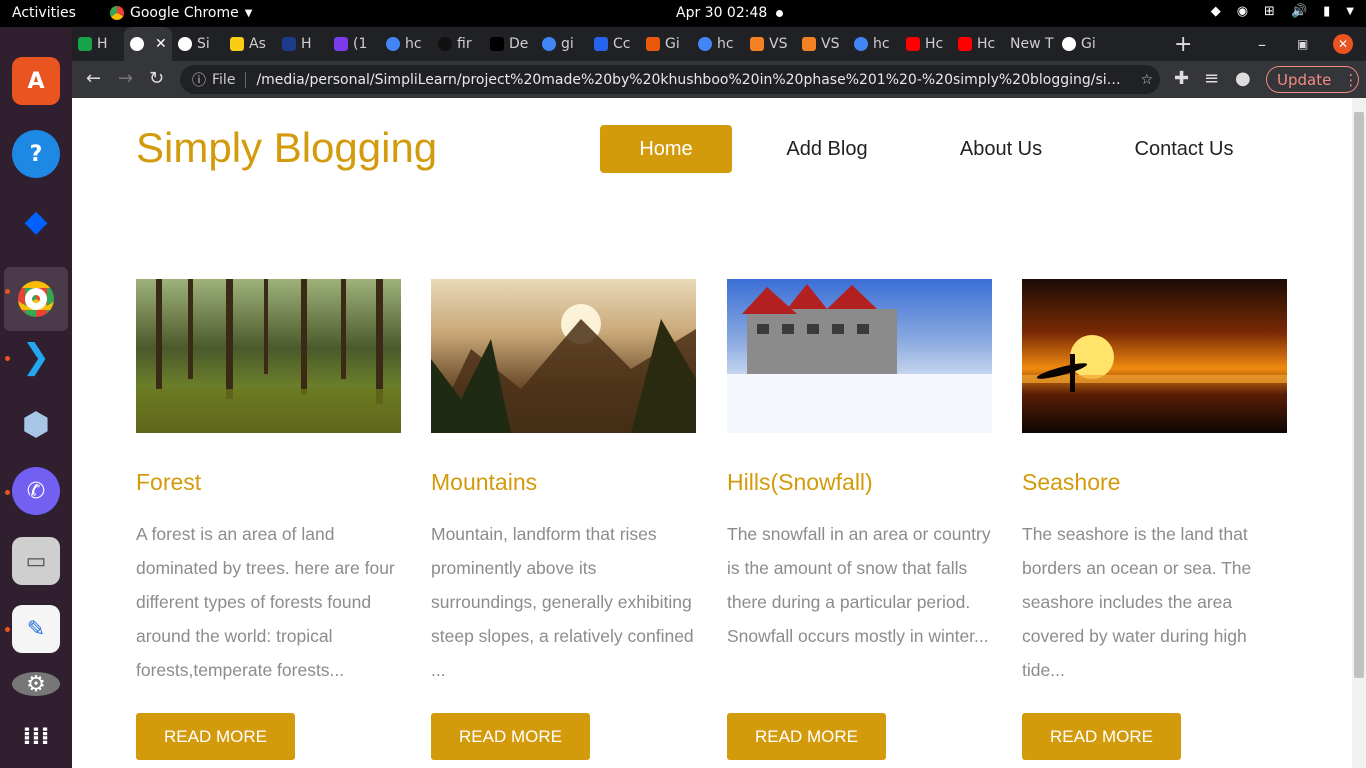 The height and width of the screenshot is (768, 1366). I want to click on tab: fir, so click(458, 44).